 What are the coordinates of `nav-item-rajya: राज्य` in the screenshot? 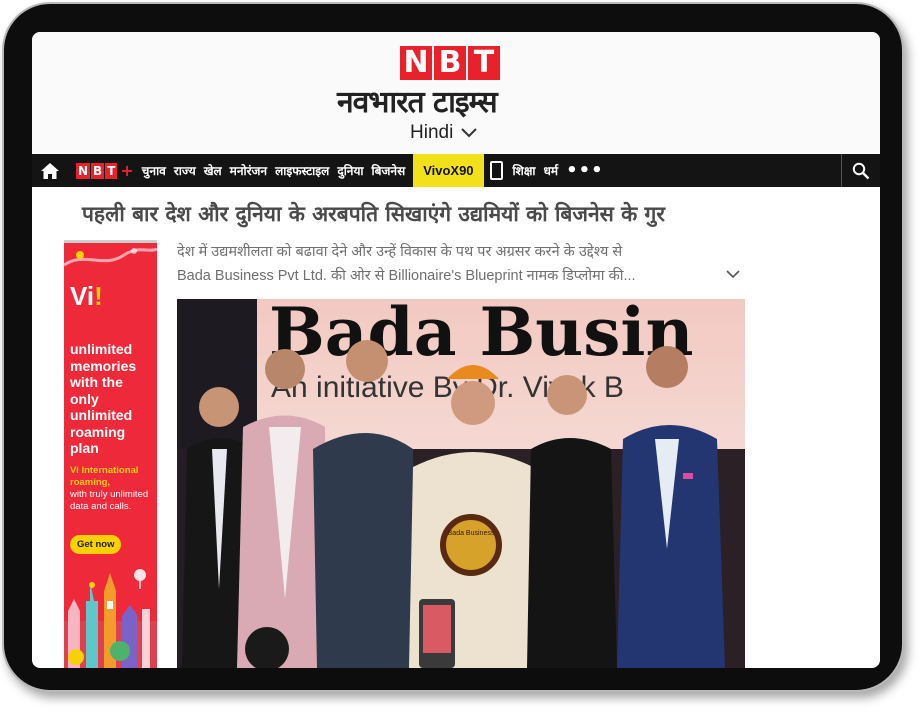 It's located at (185, 170).